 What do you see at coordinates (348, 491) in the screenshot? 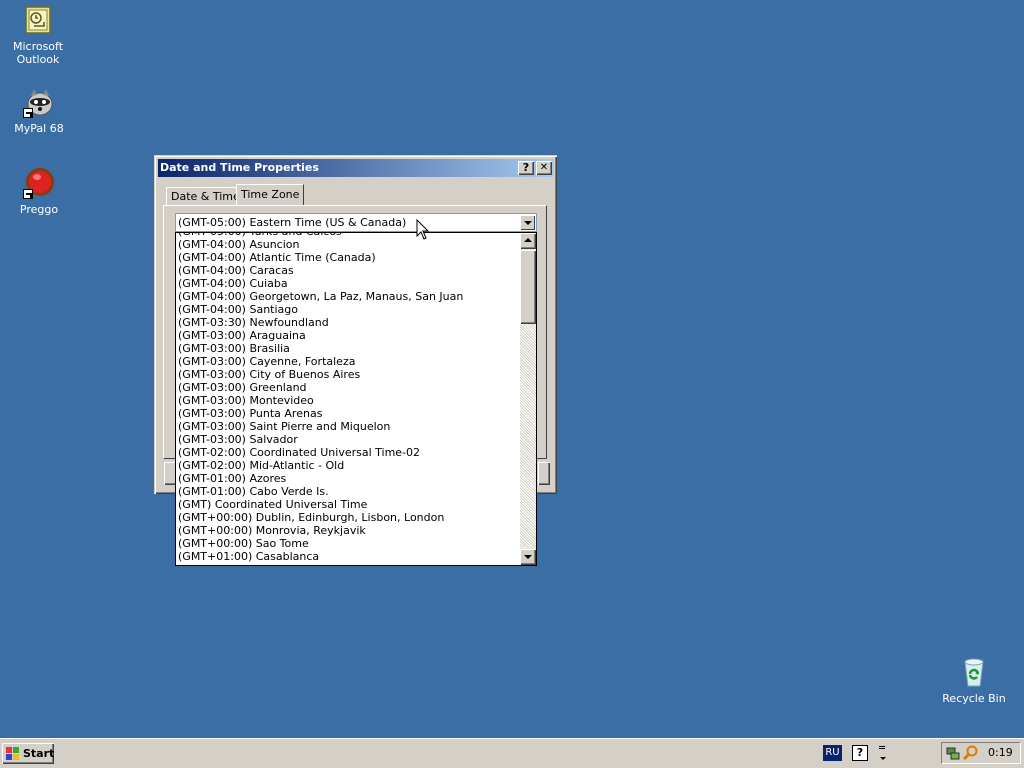
I see `timezone-option: (GMT-01:00) Cabo Verde Is.` at bounding box center [348, 491].